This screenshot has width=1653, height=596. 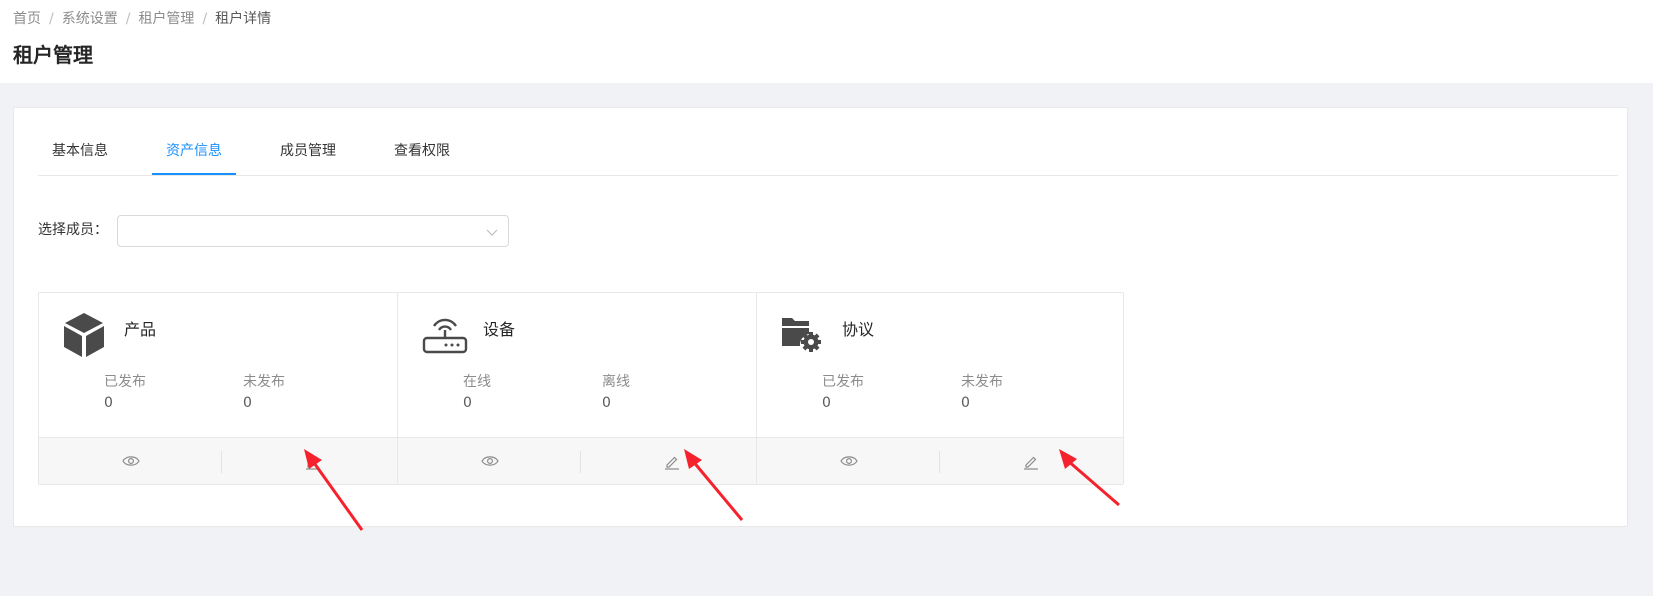 I want to click on page-title: 租户管理, so click(x=53, y=55).